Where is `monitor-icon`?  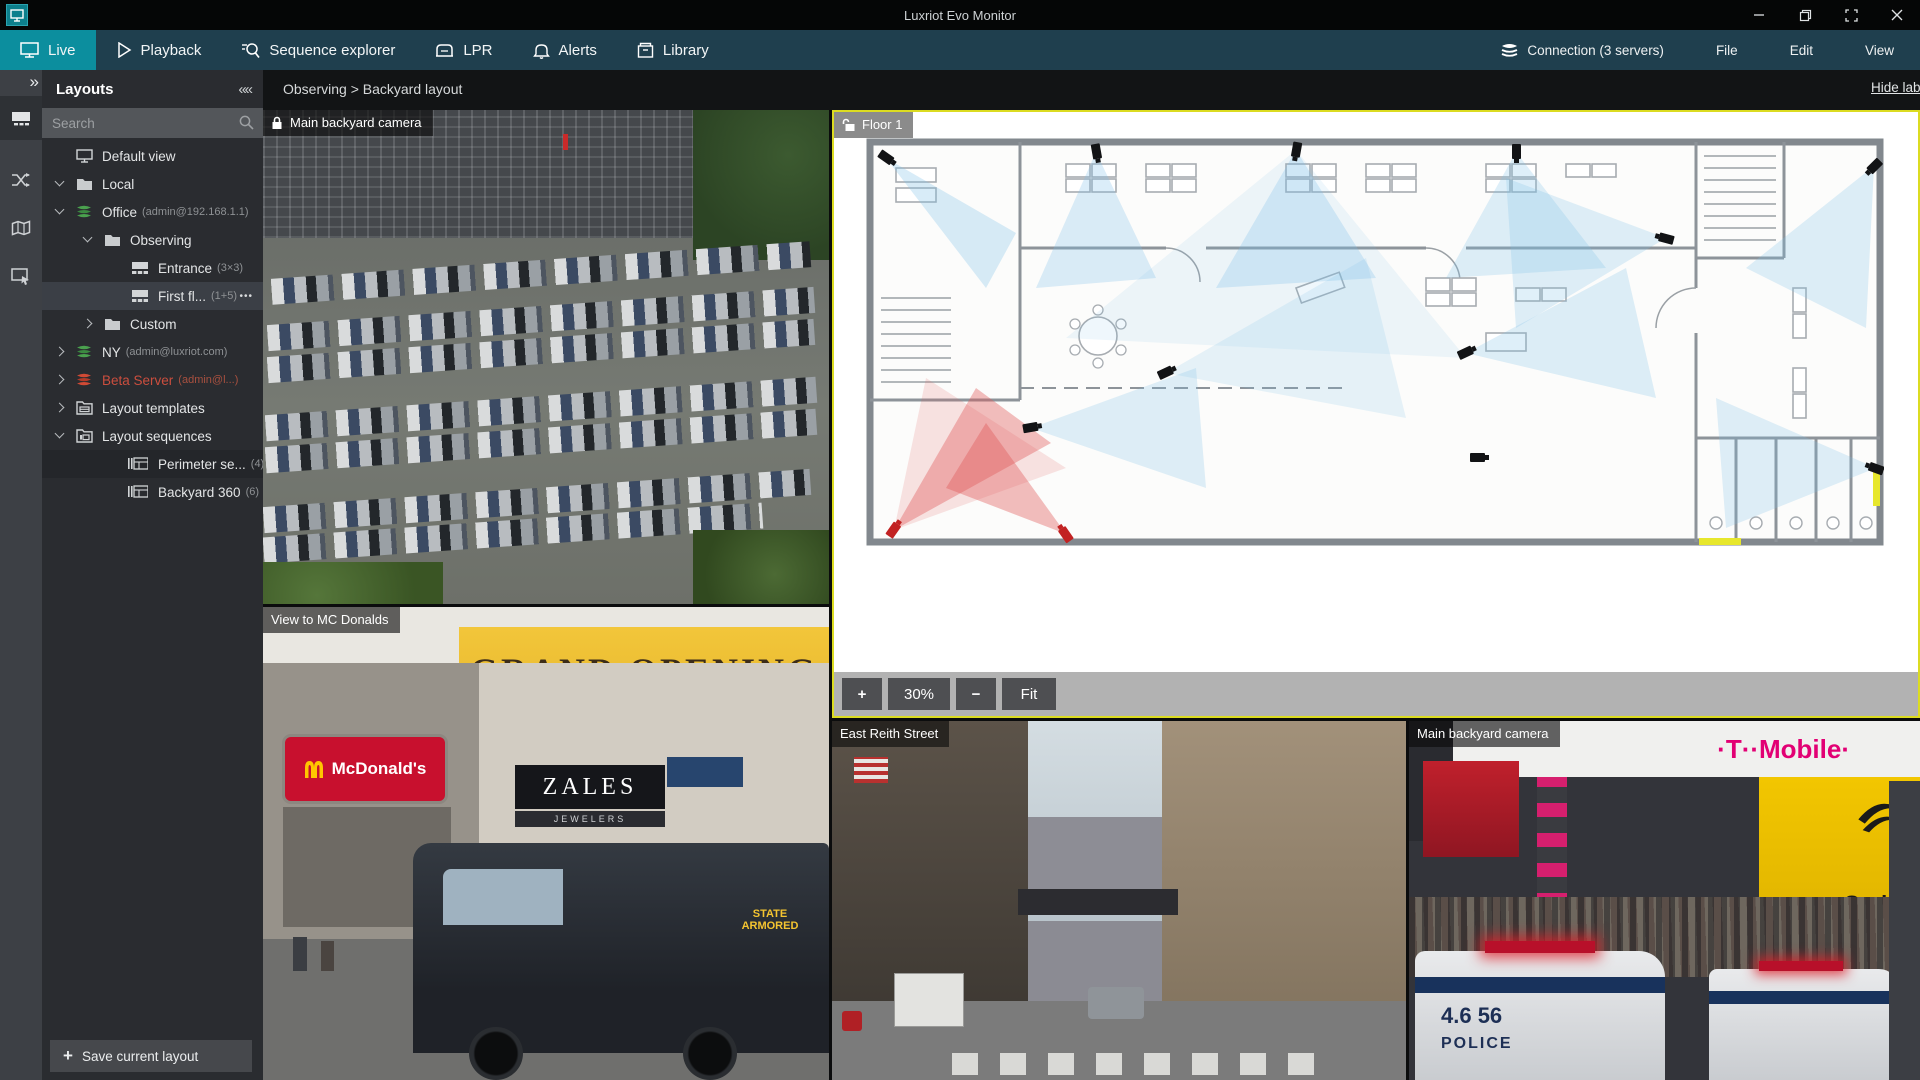
monitor-icon is located at coordinates (29, 50).